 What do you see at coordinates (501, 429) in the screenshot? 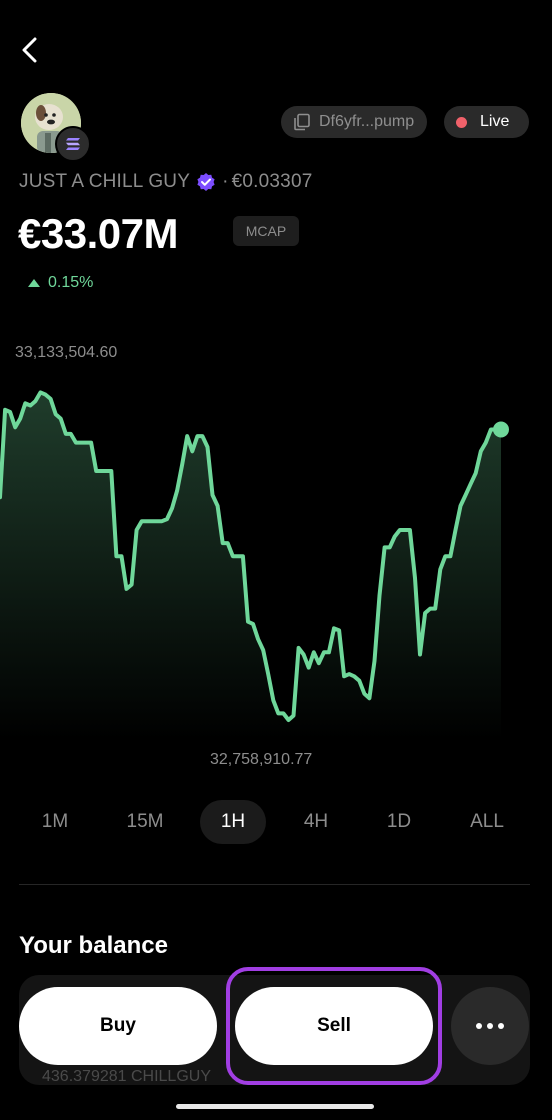
I see `chart-current-point` at bounding box center [501, 429].